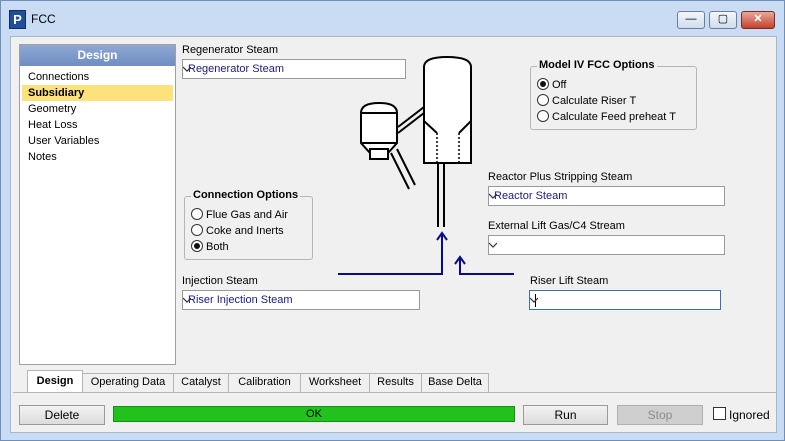  What do you see at coordinates (614, 117) in the screenshot?
I see `option-label: Calculate Feed preheat T` at bounding box center [614, 117].